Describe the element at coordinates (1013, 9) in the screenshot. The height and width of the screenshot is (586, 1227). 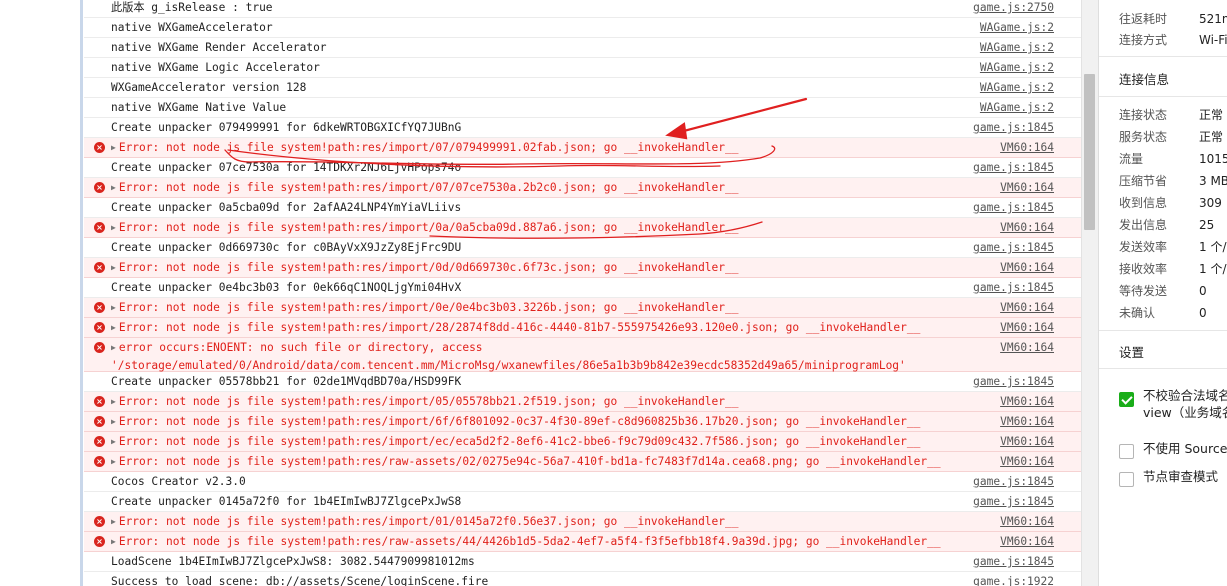
I see `console-source-link: game.js:2750` at that location.